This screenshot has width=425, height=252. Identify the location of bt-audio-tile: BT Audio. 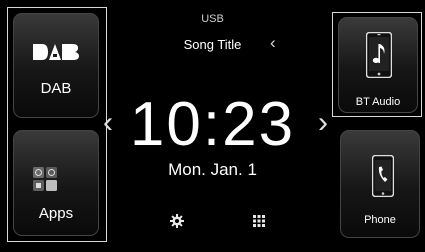
(378, 65).